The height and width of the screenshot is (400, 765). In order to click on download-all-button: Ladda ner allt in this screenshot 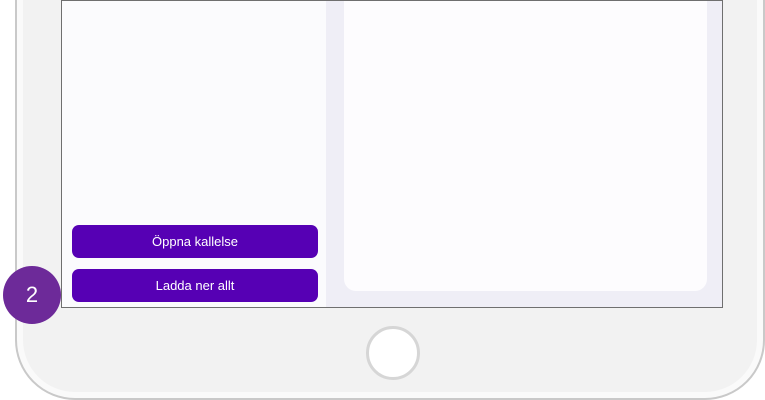, I will do `click(195, 285)`.